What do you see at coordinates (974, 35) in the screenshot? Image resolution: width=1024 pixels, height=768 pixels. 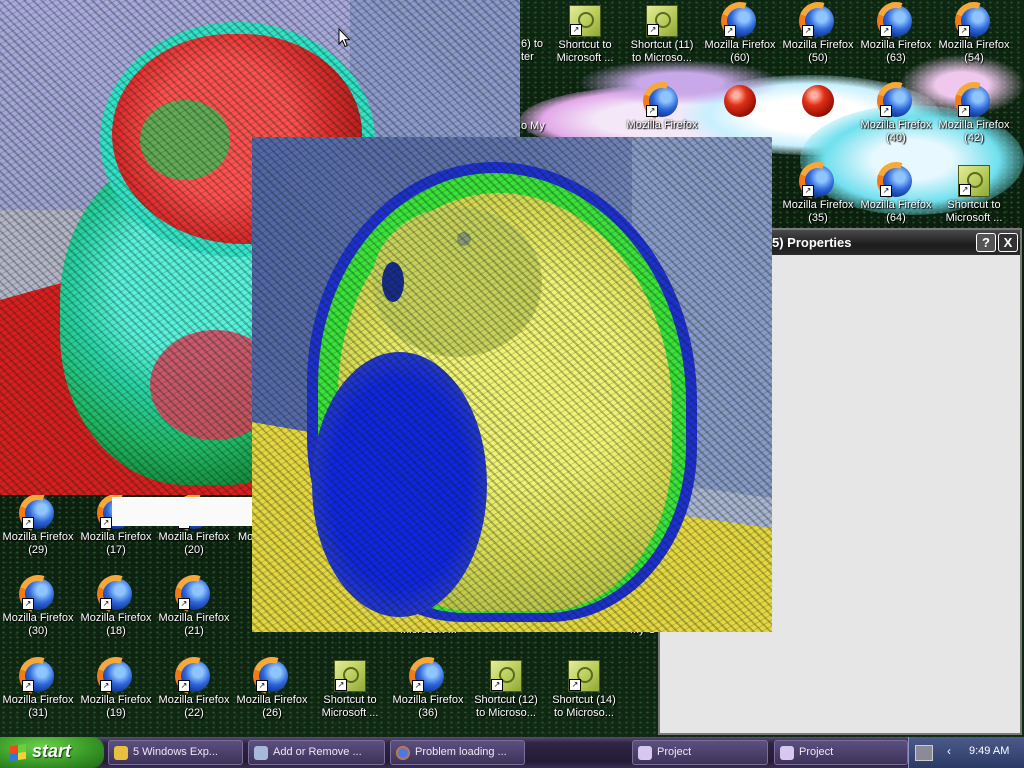 I see `desktop-icon-firefox-54: ↗ Mozilla Firefox (54)` at bounding box center [974, 35].